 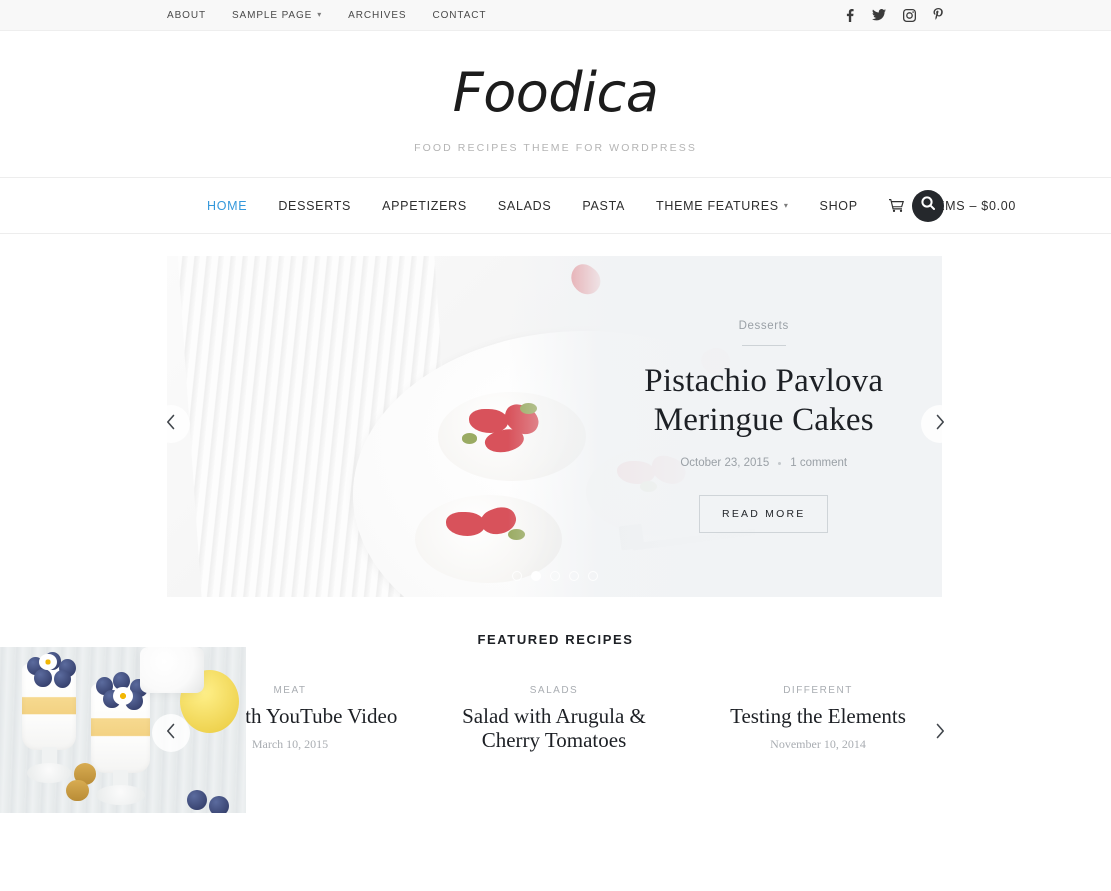 I want to click on nav-label: SALADS, so click(x=524, y=205).